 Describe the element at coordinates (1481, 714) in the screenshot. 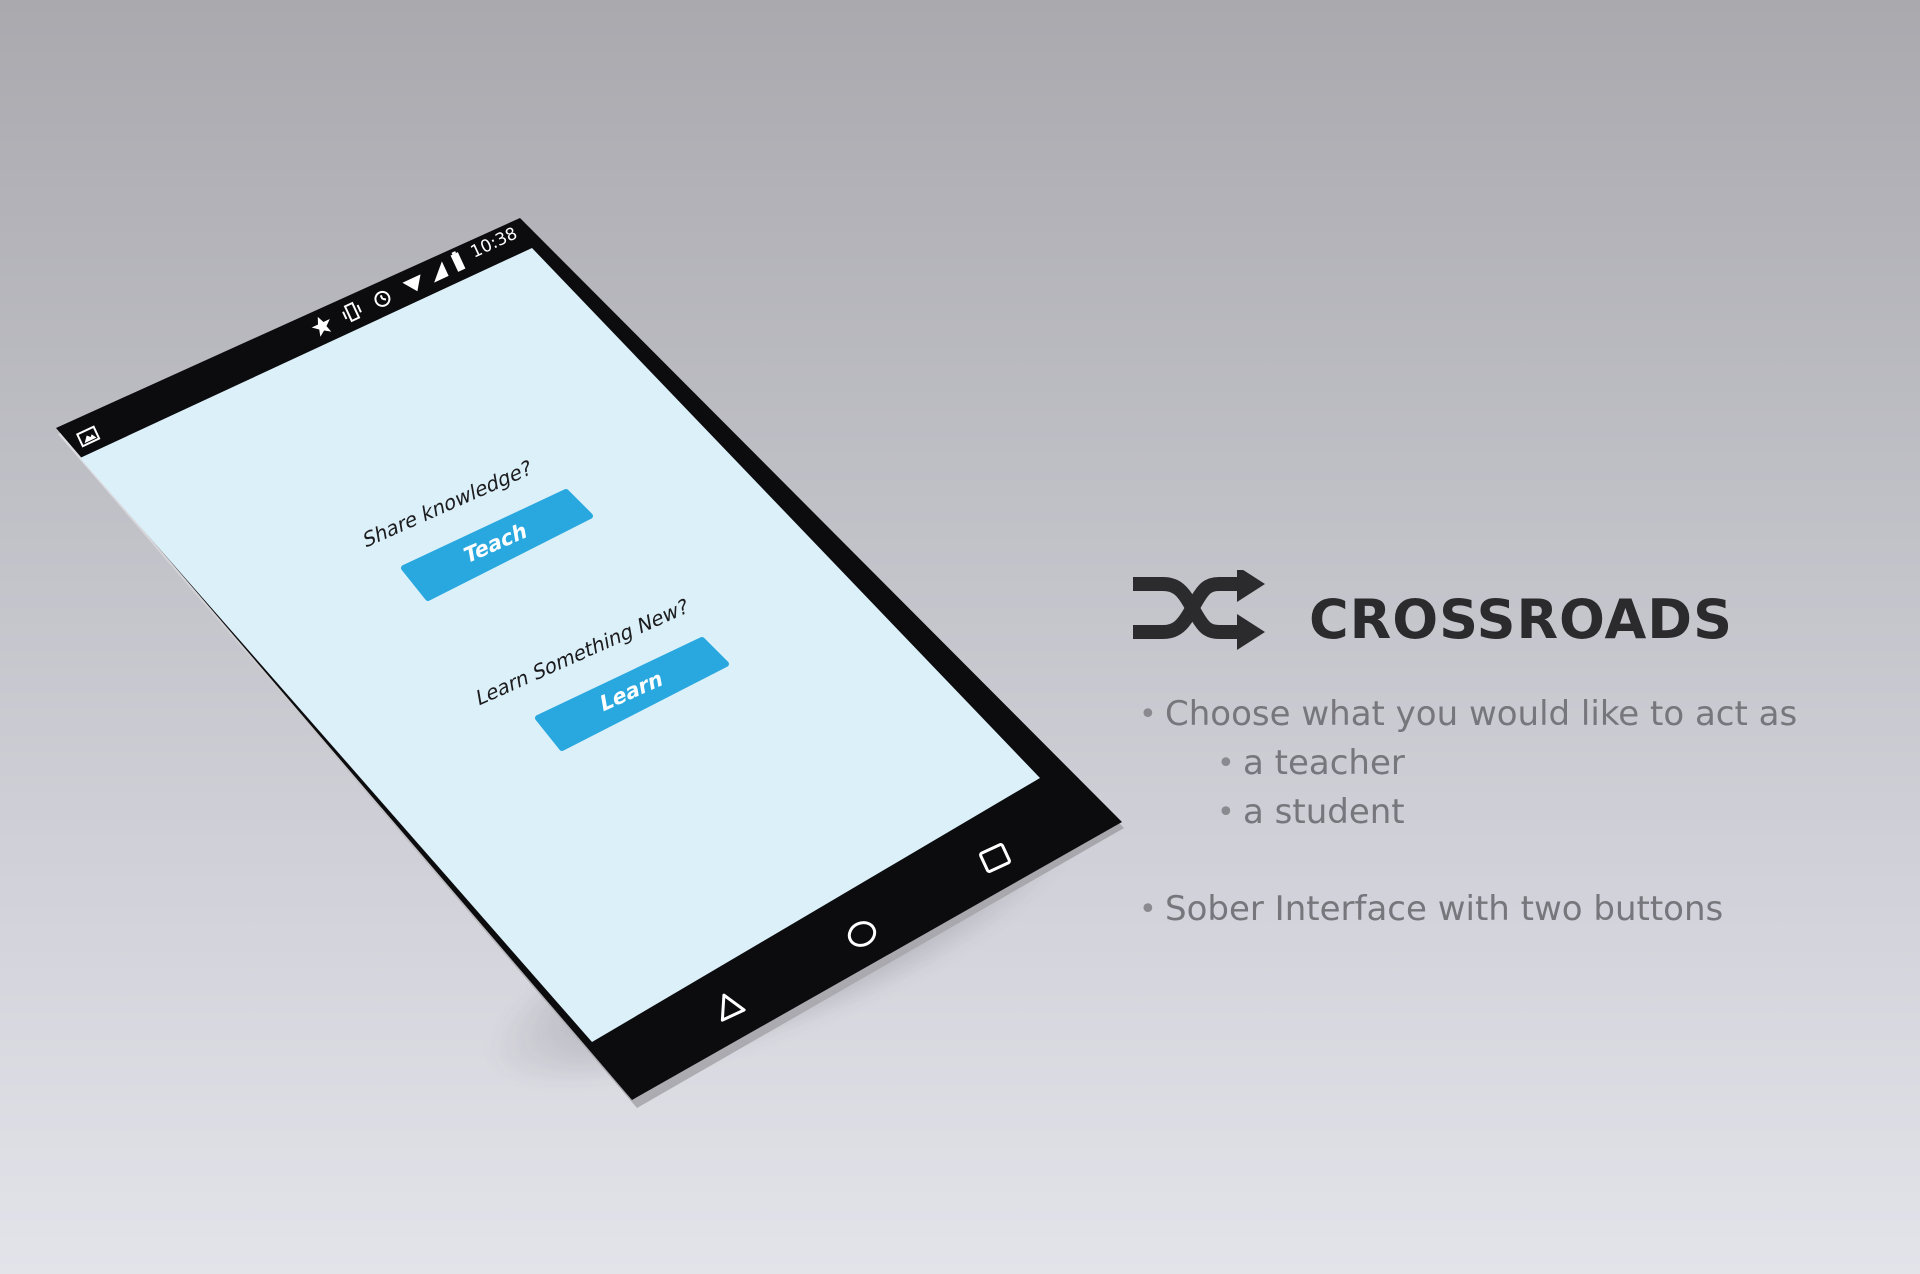

I see `feature-intro: Choose what you would like to act as` at that location.